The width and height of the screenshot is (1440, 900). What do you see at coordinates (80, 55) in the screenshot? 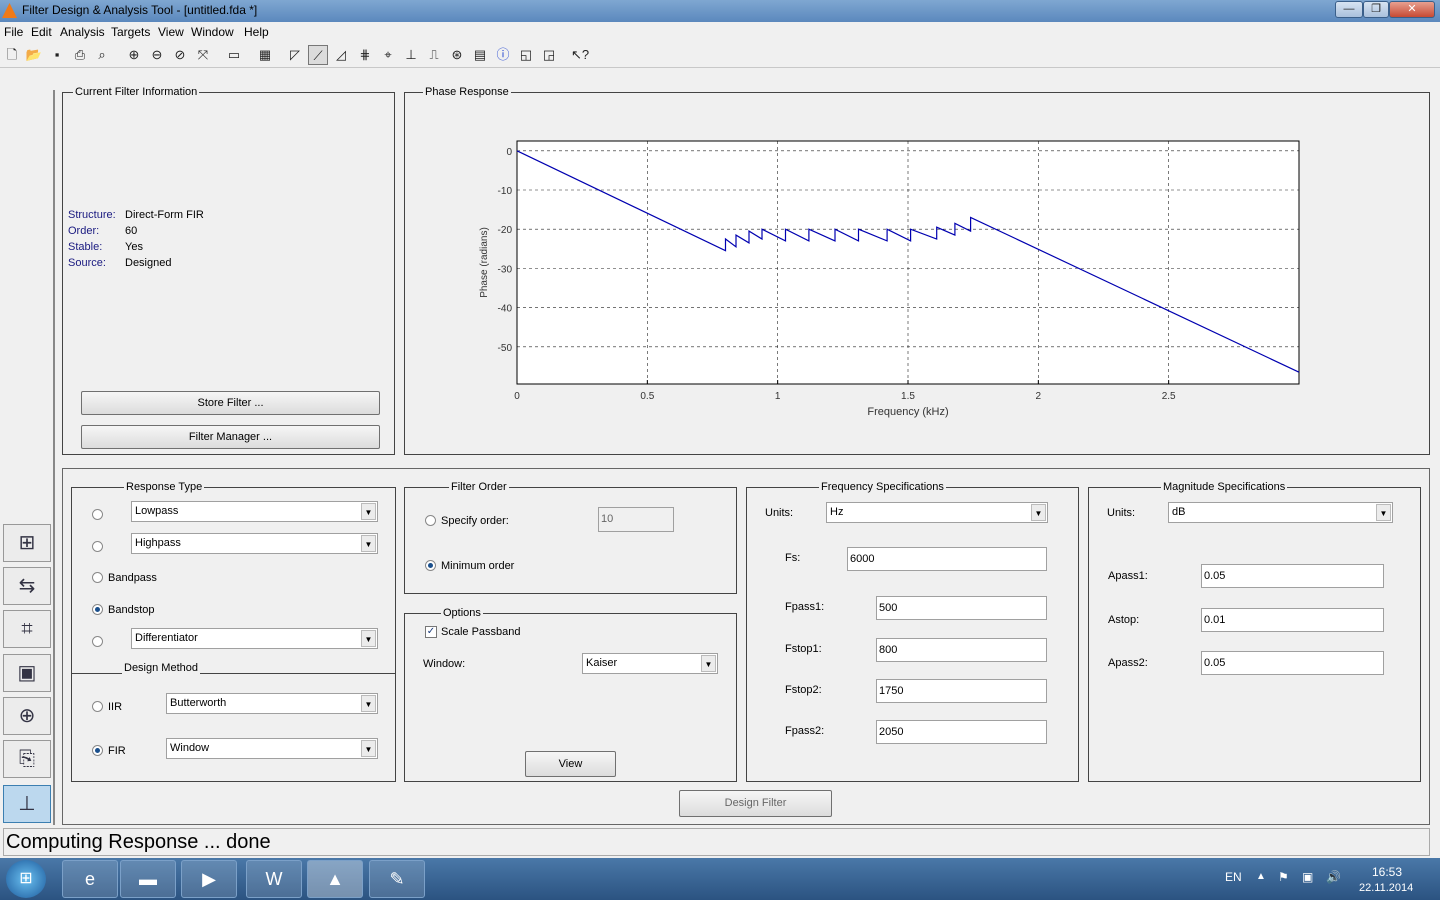
I see `print-icon: ⎙` at bounding box center [80, 55].